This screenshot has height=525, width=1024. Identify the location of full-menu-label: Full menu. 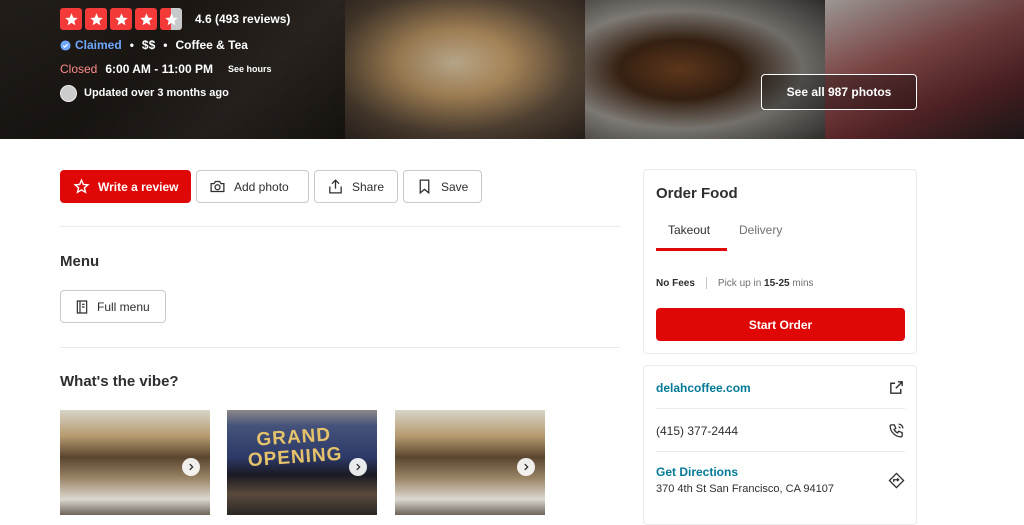
(123, 306).